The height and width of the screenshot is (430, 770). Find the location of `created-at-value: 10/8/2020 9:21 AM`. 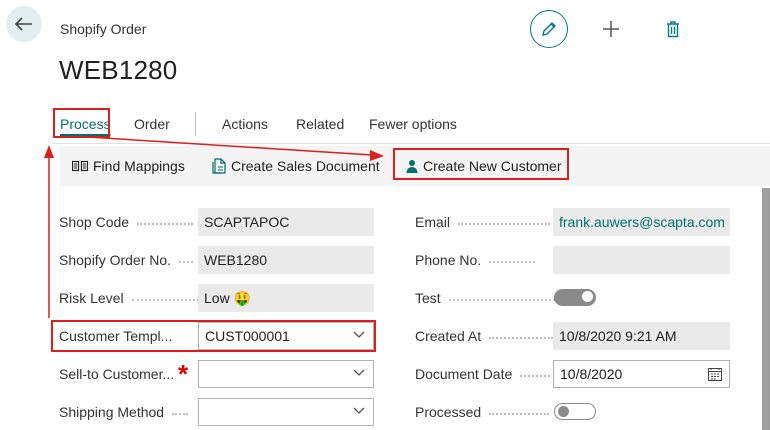

created-at-value: 10/8/2020 9:21 AM is located at coordinates (641, 336).